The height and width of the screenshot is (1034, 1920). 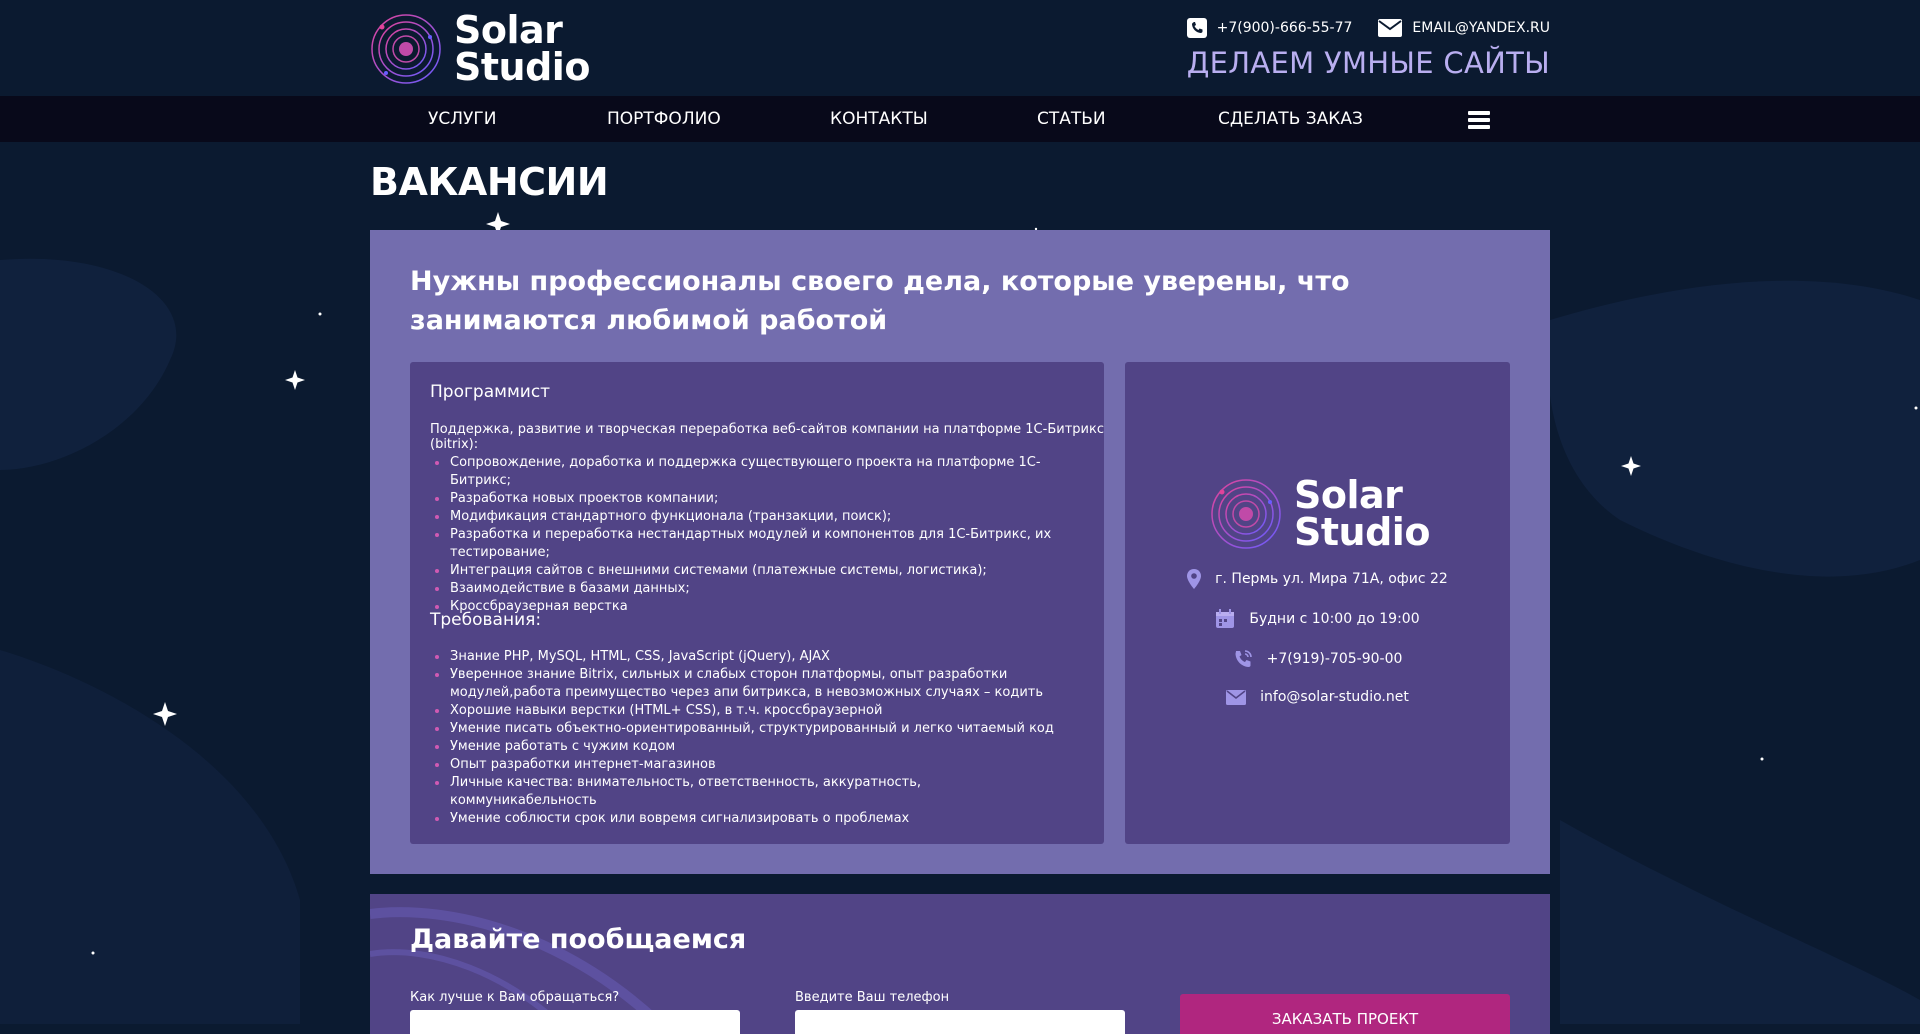 I want to click on header-slogan: ДЕЛАЕМ УМНЫЕ САЙТЫ, so click(x=1368, y=63).